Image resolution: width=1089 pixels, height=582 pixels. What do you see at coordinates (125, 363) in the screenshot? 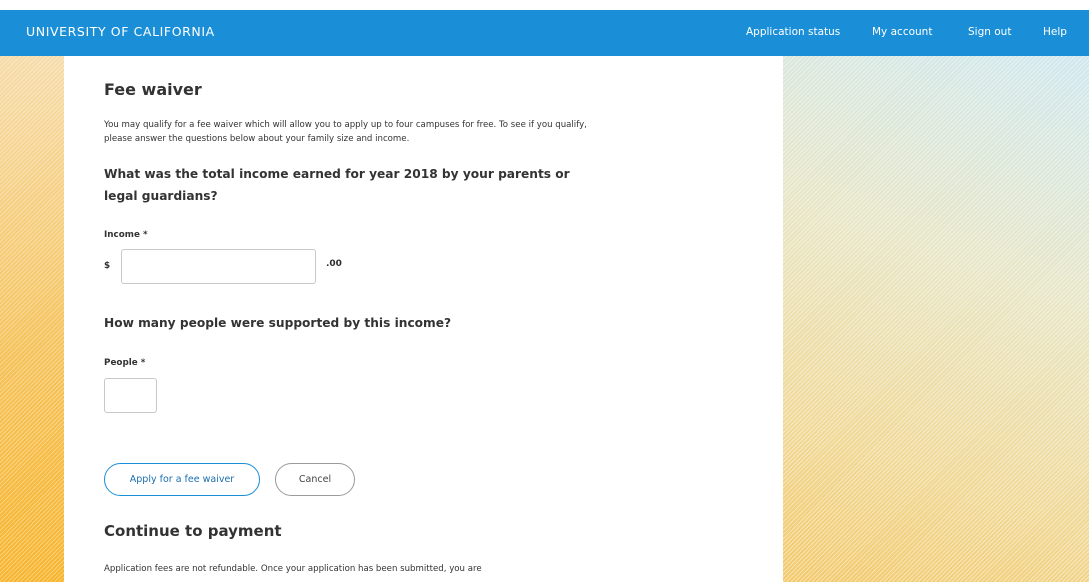
I see `people-label: People *` at bounding box center [125, 363].